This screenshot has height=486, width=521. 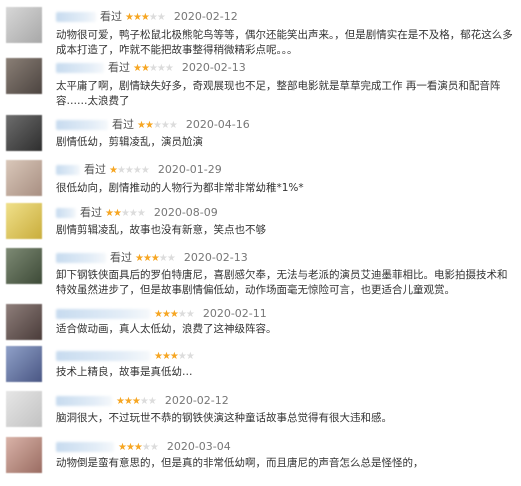 What do you see at coordinates (189, 169) in the screenshot?
I see `review-date: 2020-01-29` at bounding box center [189, 169].